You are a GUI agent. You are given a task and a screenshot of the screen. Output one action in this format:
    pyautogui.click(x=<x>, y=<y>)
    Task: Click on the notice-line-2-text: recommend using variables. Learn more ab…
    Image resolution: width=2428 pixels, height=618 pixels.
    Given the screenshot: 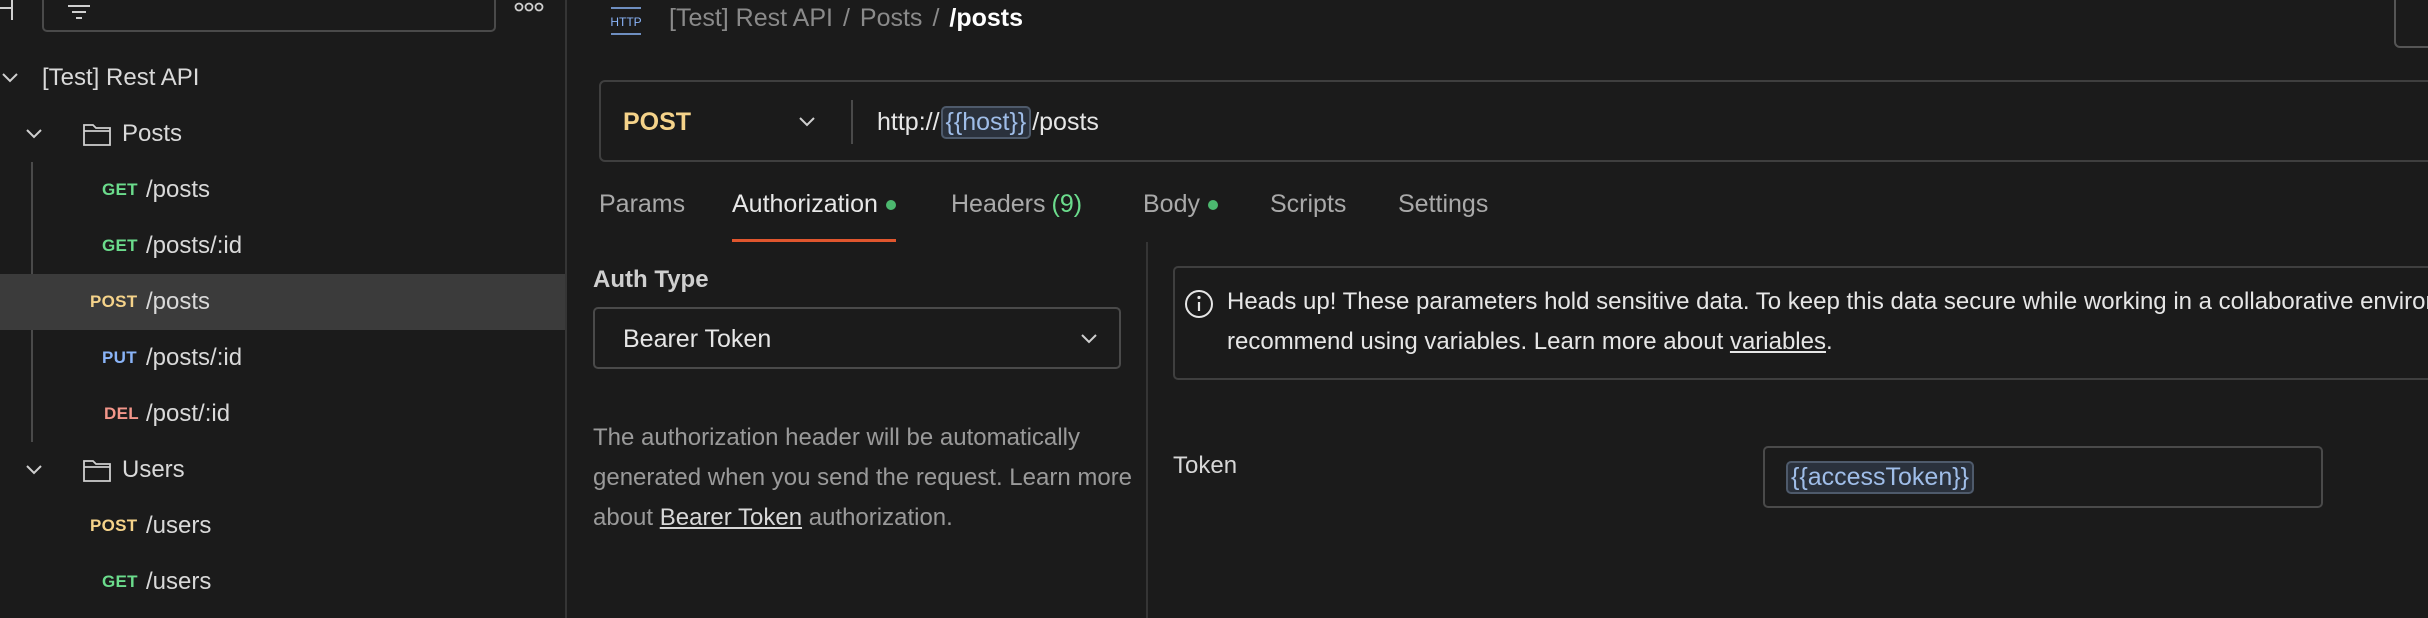 What is the action you would take?
    pyautogui.click(x=1478, y=341)
    